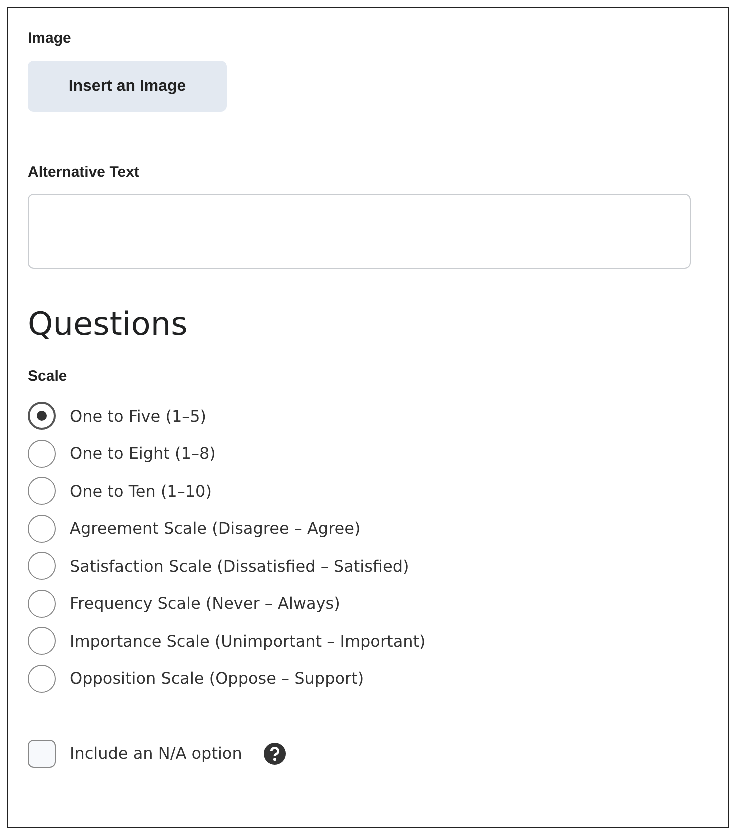 The height and width of the screenshot is (837, 737). What do you see at coordinates (205, 603) in the screenshot?
I see `radio-label: Frequency Scale (Never – Always)` at bounding box center [205, 603].